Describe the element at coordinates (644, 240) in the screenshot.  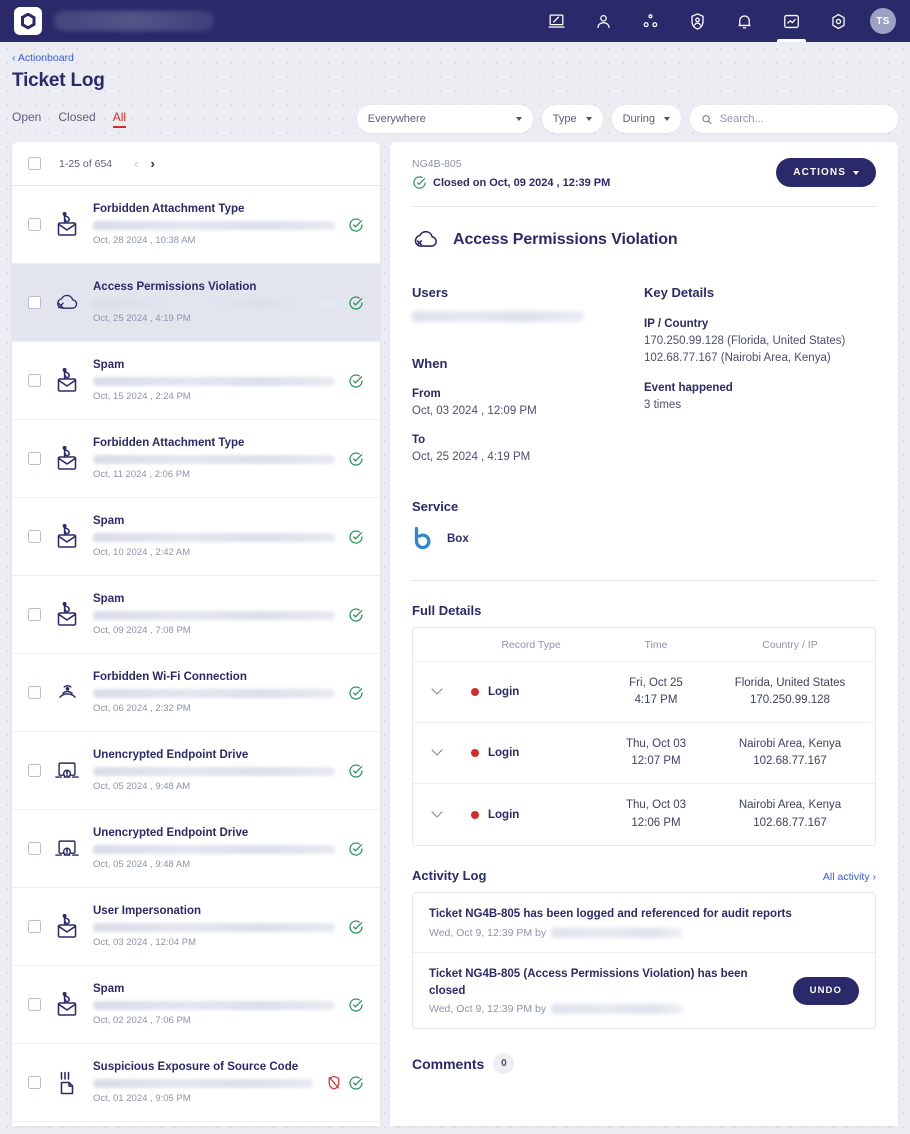
I see `detail-title-row: Access Permissions Violation` at that location.